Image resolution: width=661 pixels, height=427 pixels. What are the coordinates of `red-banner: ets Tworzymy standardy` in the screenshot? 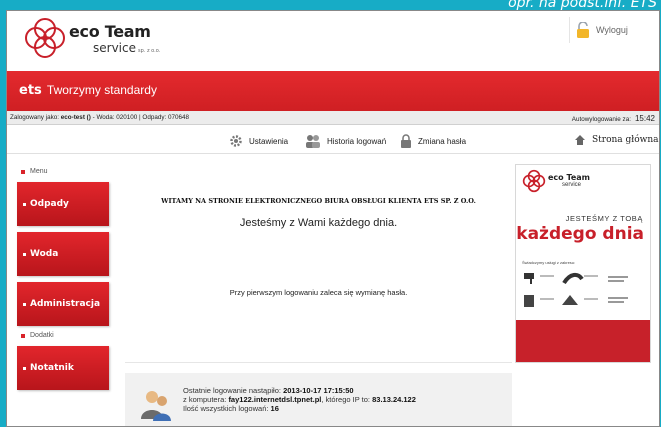 It's located at (333, 91).